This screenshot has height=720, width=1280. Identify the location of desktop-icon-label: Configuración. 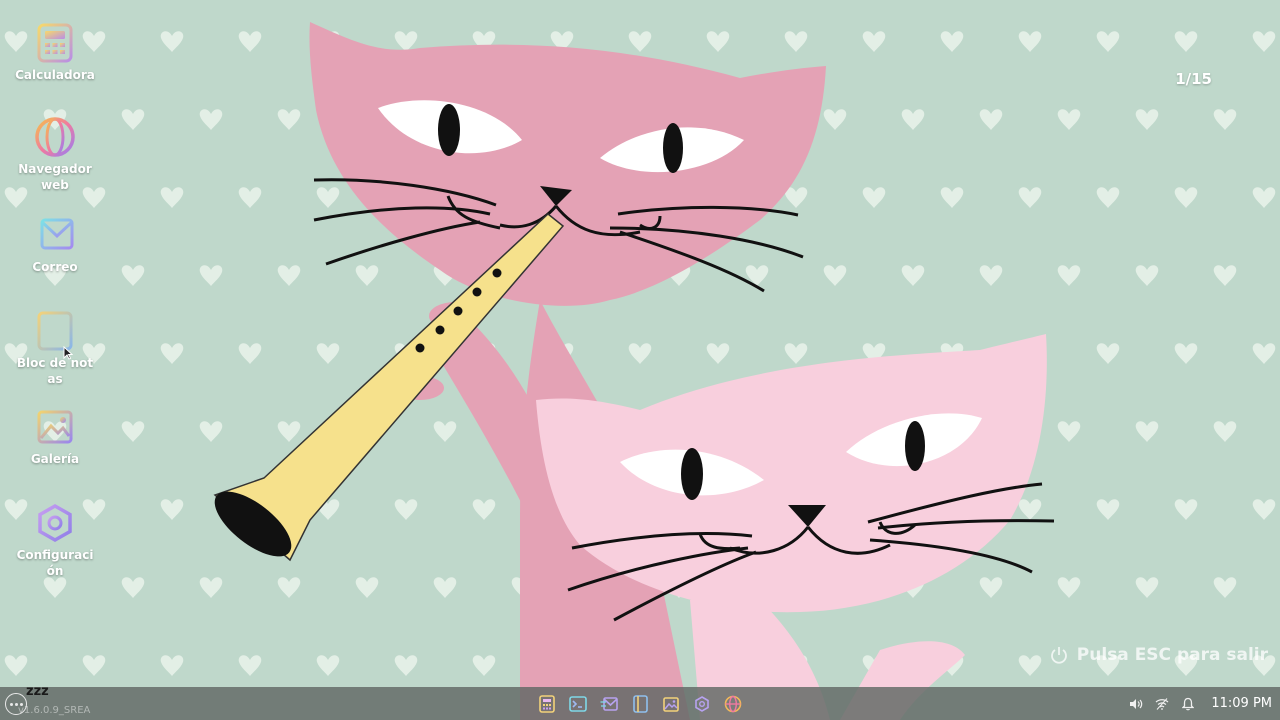
(55, 563).